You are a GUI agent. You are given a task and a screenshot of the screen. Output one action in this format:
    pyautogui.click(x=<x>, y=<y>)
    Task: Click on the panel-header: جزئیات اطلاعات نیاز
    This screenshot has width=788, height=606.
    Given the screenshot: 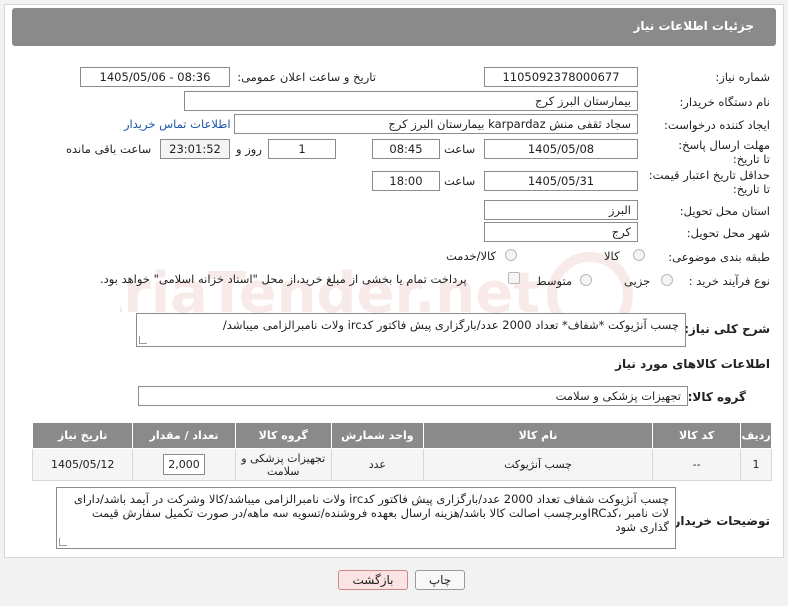 What is the action you would take?
    pyautogui.click(x=394, y=27)
    